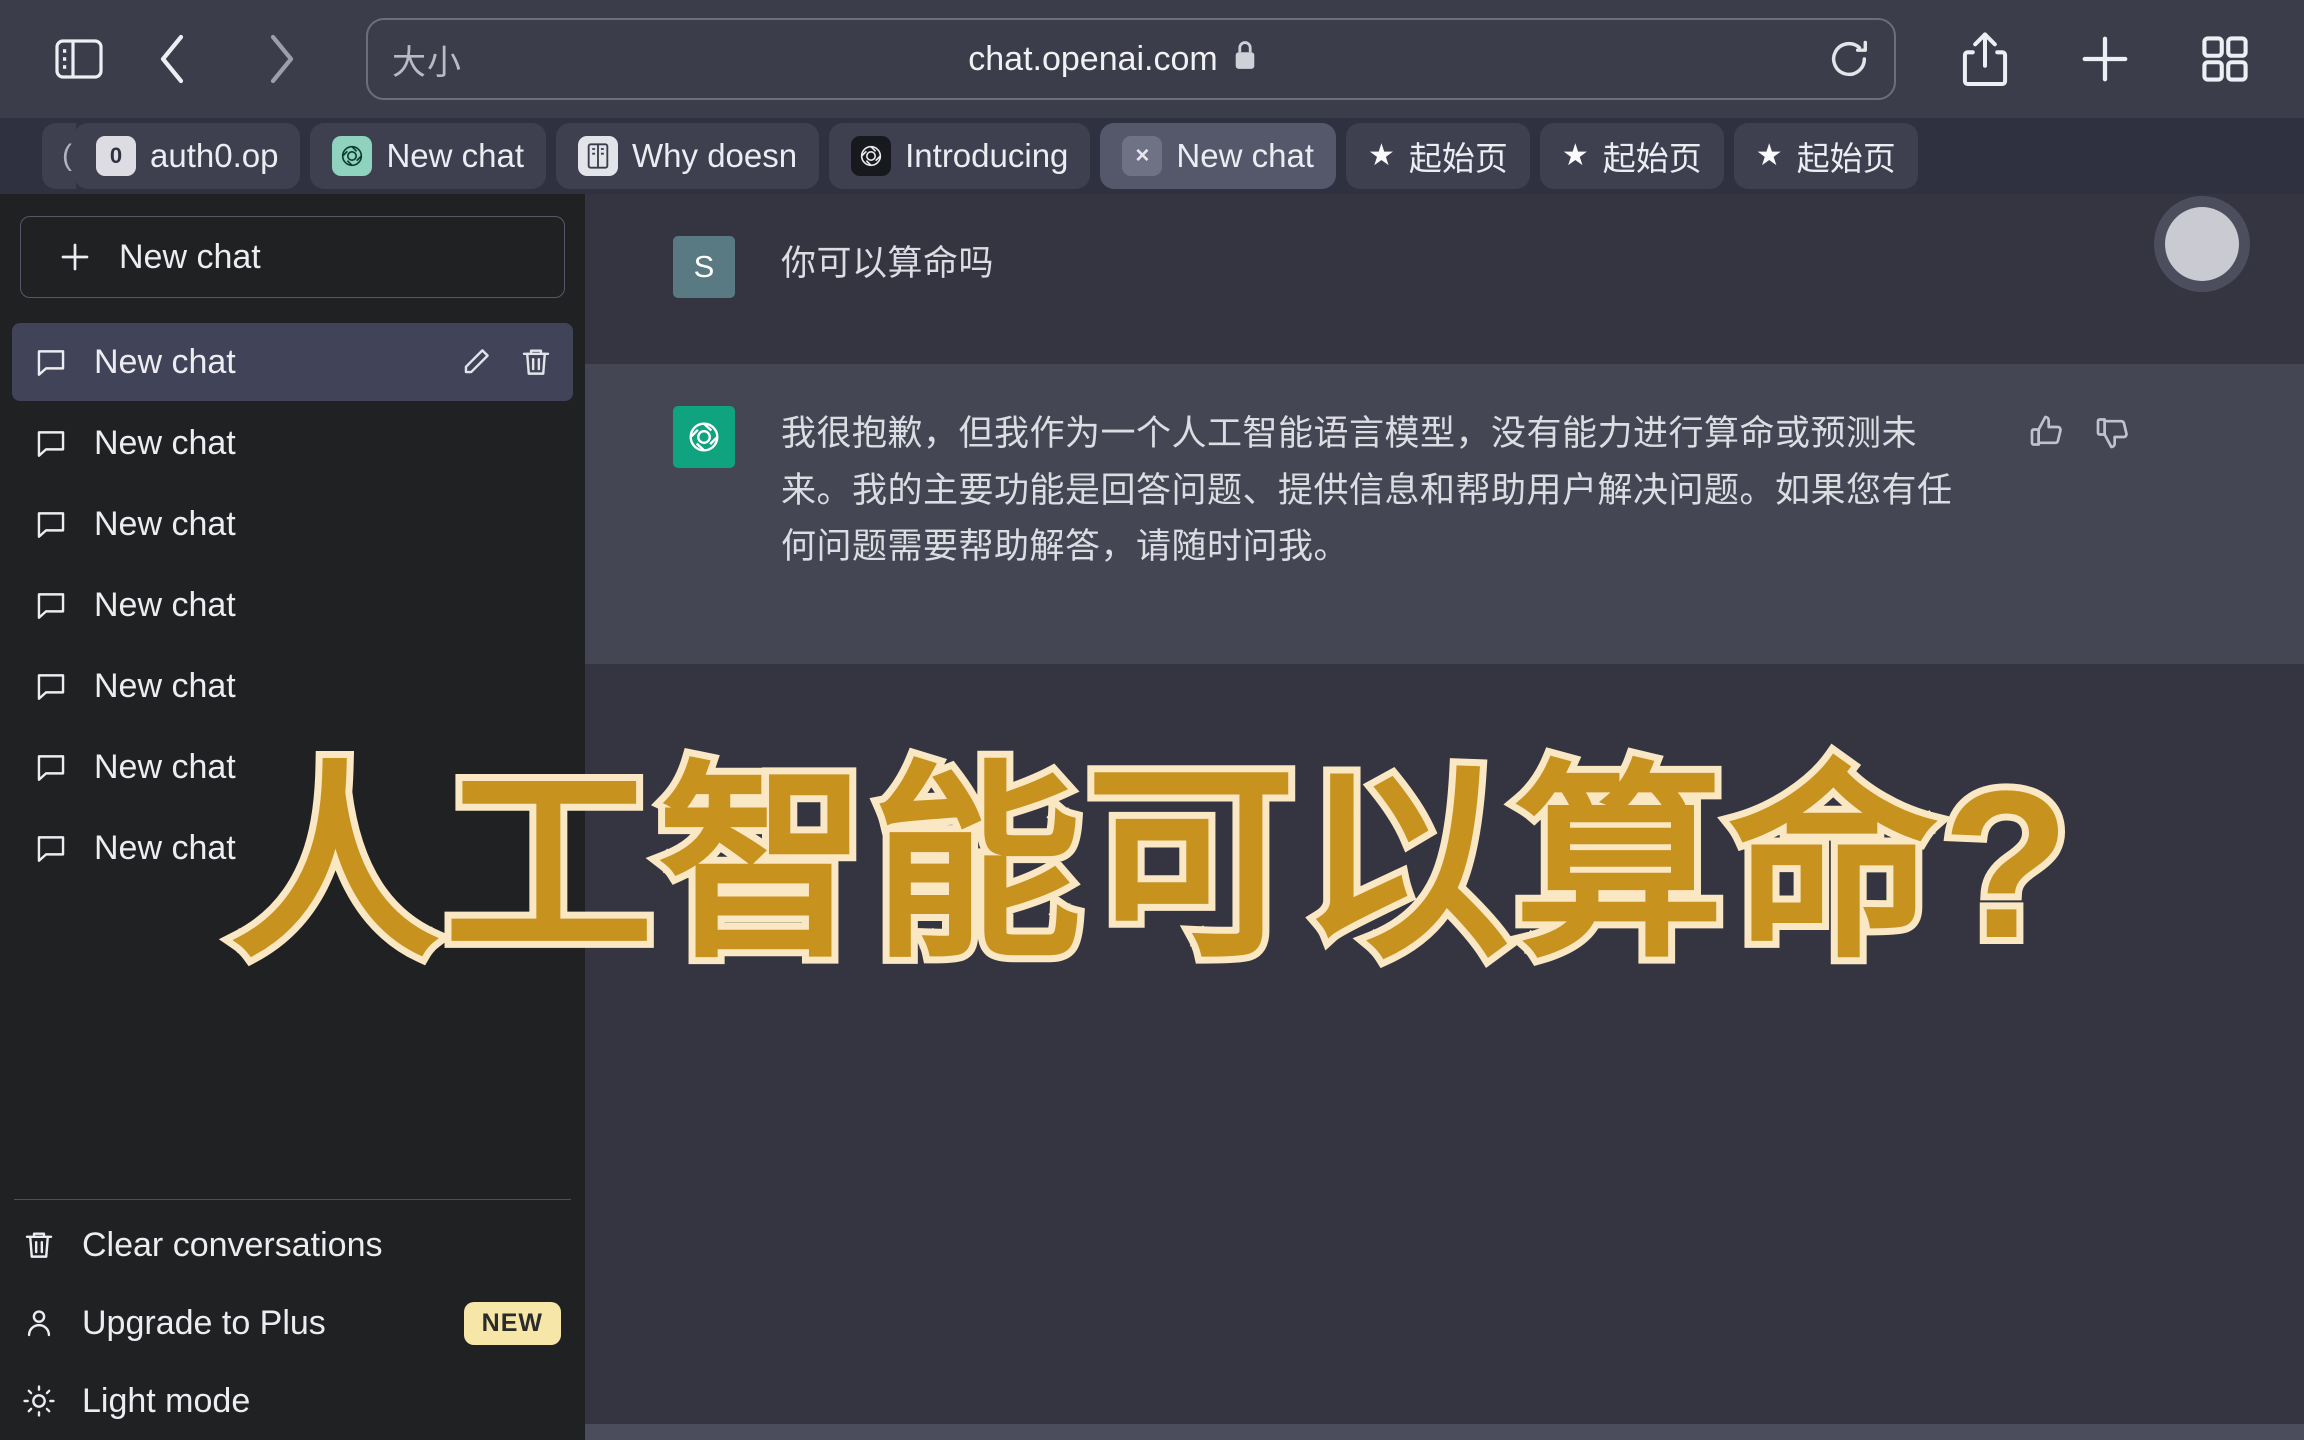 This screenshot has height=1440, width=2304. I want to click on address-url-text: chat.openai.com, so click(1093, 58).